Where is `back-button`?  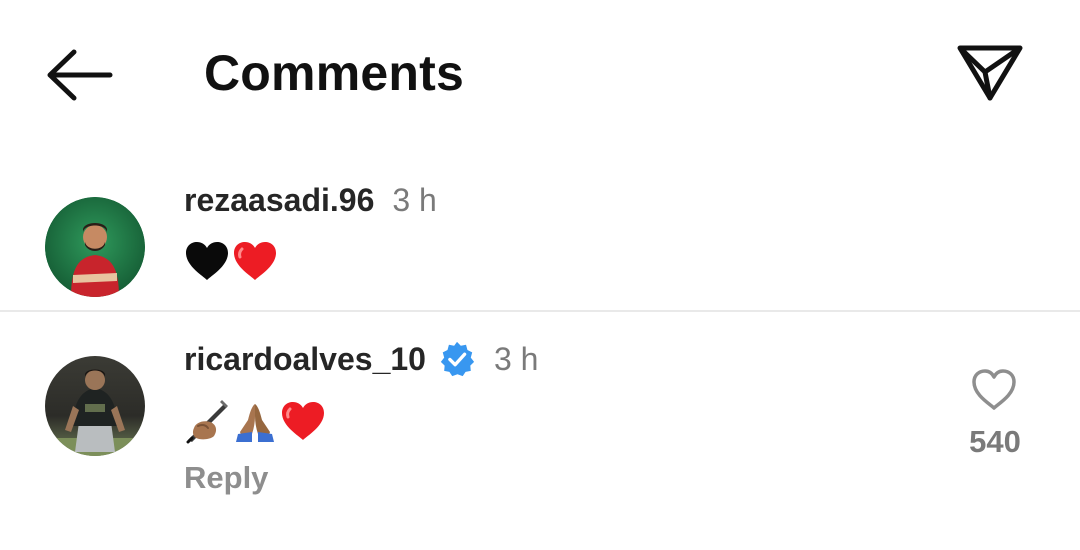 back-button is located at coordinates (80, 75).